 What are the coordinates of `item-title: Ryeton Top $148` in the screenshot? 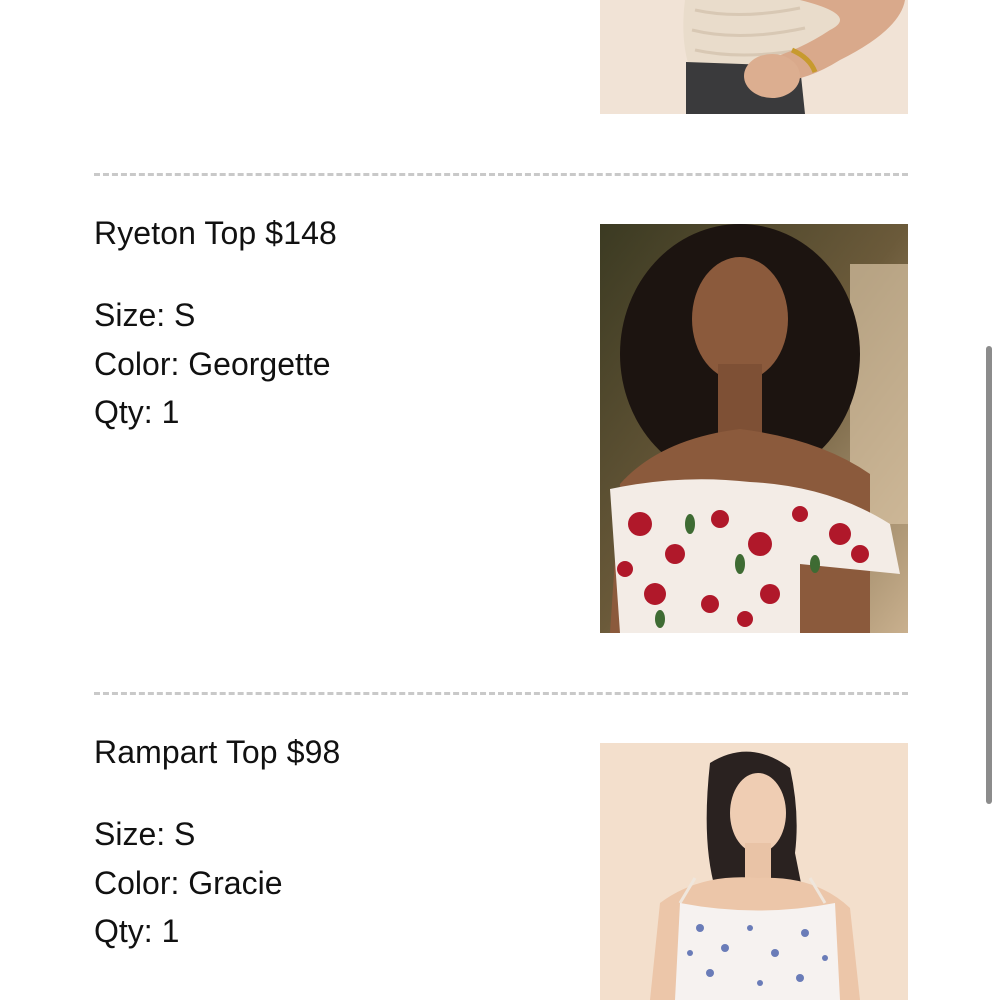 It's located at (215, 233).